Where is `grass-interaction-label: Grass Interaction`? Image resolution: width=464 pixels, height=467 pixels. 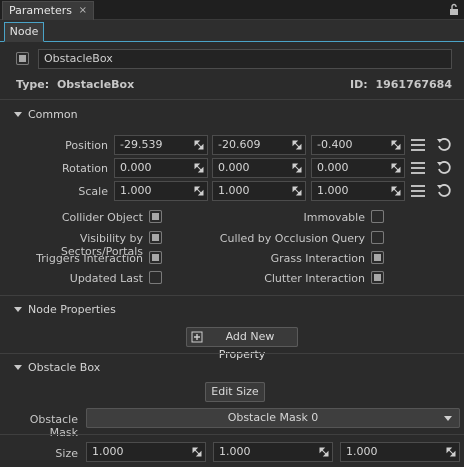 grass-interaction-label: Grass Interaction is located at coordinates (317, 258).